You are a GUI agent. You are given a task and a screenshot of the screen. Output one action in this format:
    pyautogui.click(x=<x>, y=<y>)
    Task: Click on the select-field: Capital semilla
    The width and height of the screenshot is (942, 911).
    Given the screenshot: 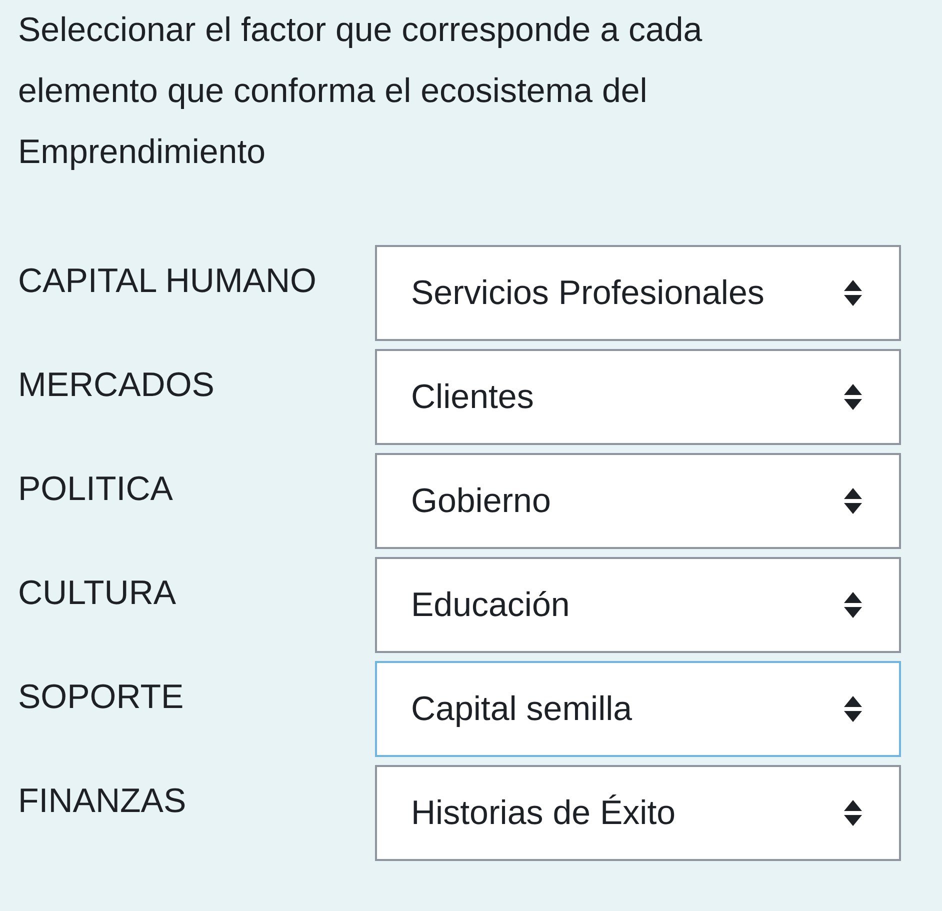 What is the action you would take?
    pyautogui.click(x=638, y=709)
    